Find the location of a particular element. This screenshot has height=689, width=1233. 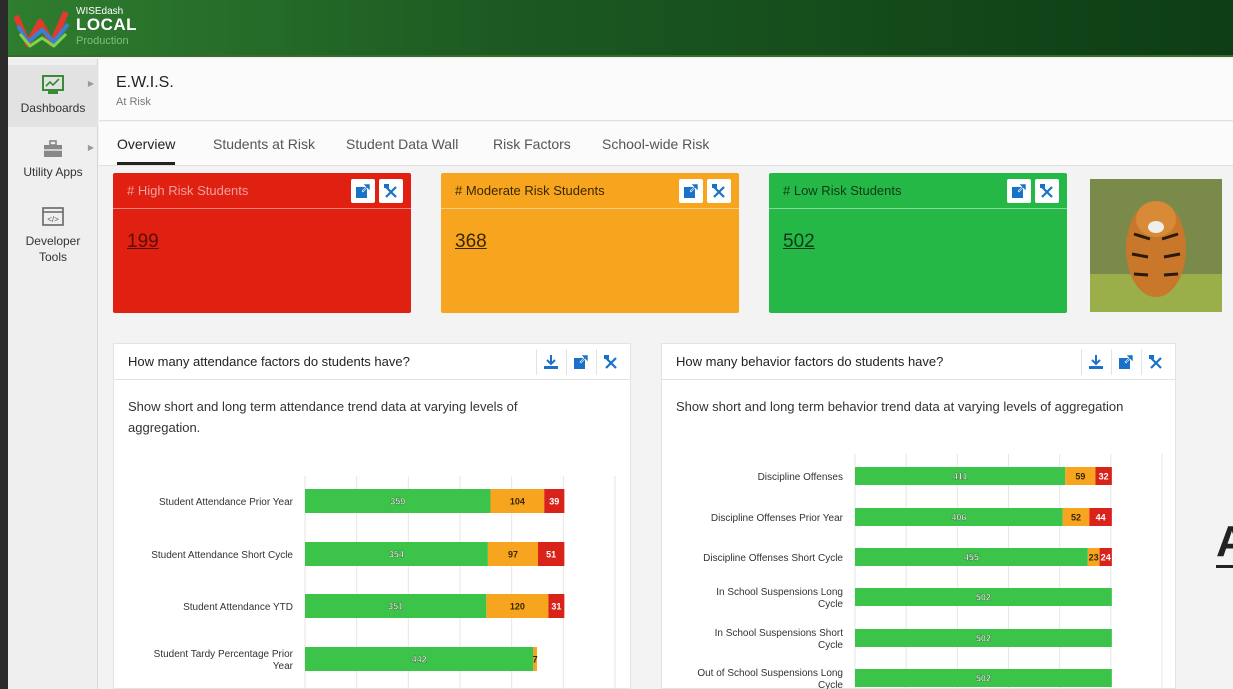

kpi-header: # Low Risk Students is located at coordinates (918, 191).